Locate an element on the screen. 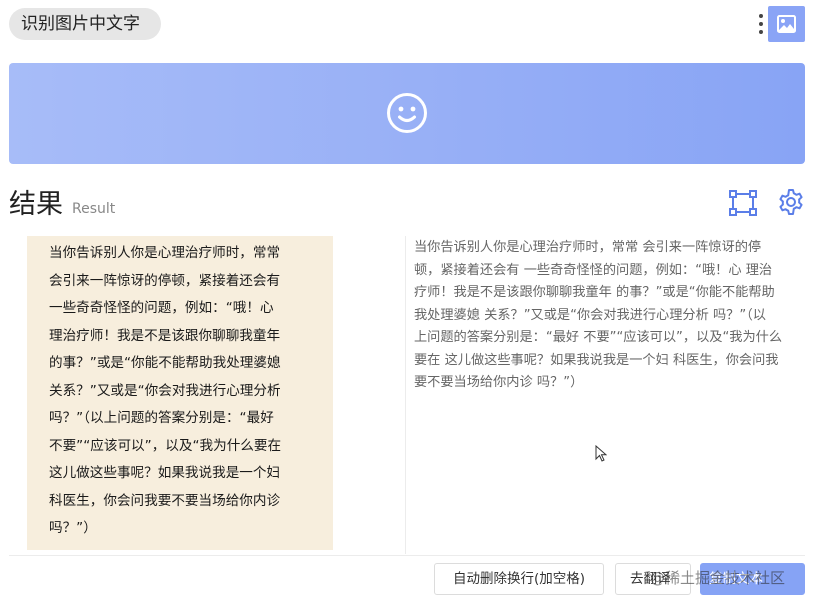 The image size is (819, 605). image-icon is located at coordinates (786, 24).